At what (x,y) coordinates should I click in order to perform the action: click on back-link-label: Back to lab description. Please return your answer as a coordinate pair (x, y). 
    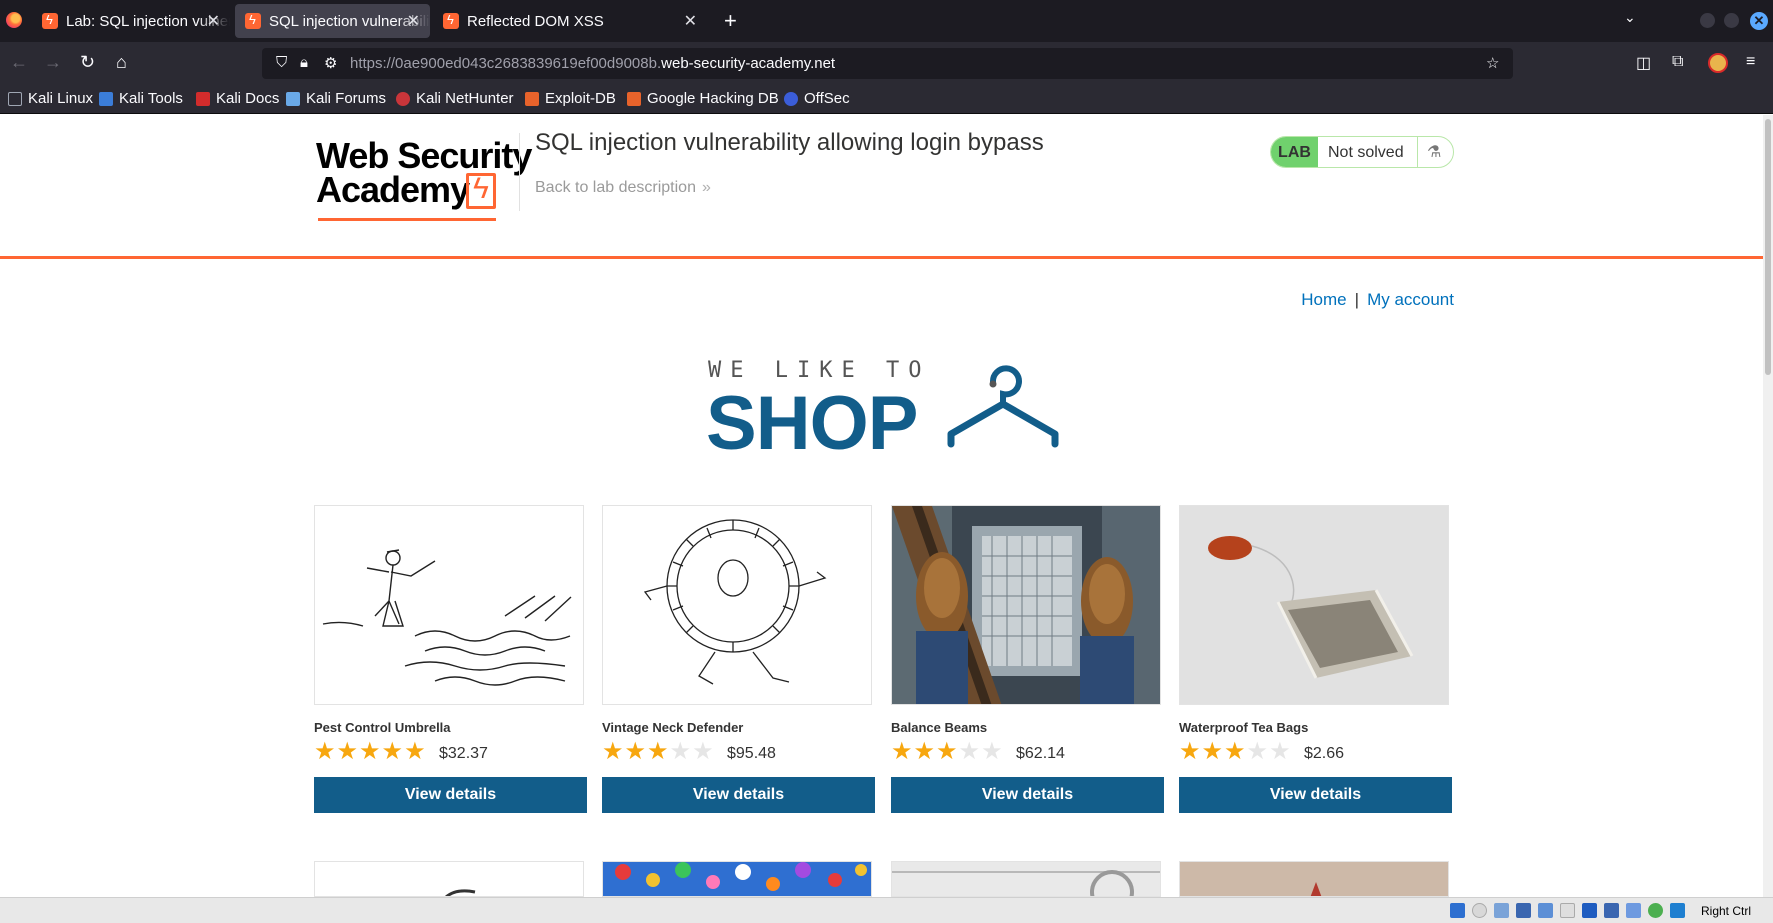
    Looking at the image, I should click on (615, 187).